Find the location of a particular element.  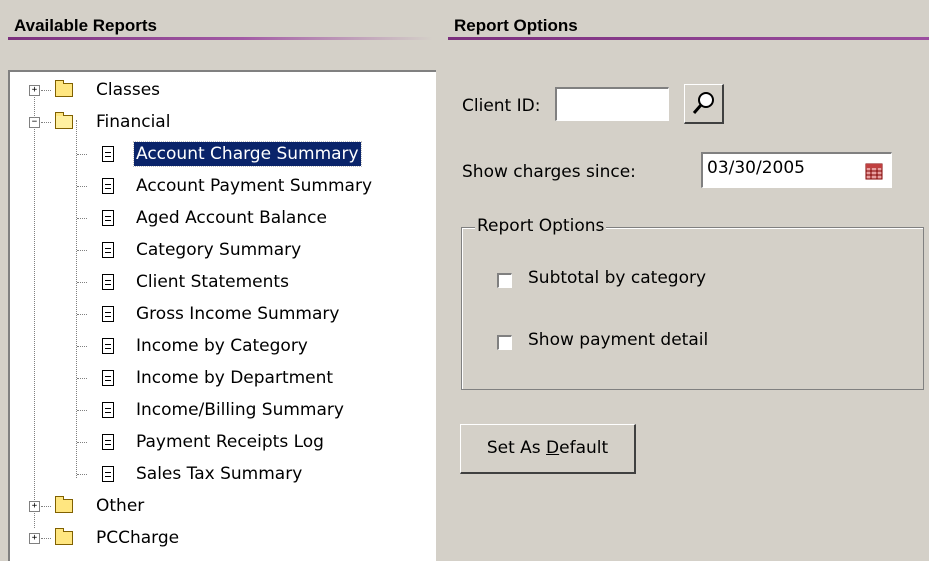

report-label: Income by Category is located at coordinates (222, 346).